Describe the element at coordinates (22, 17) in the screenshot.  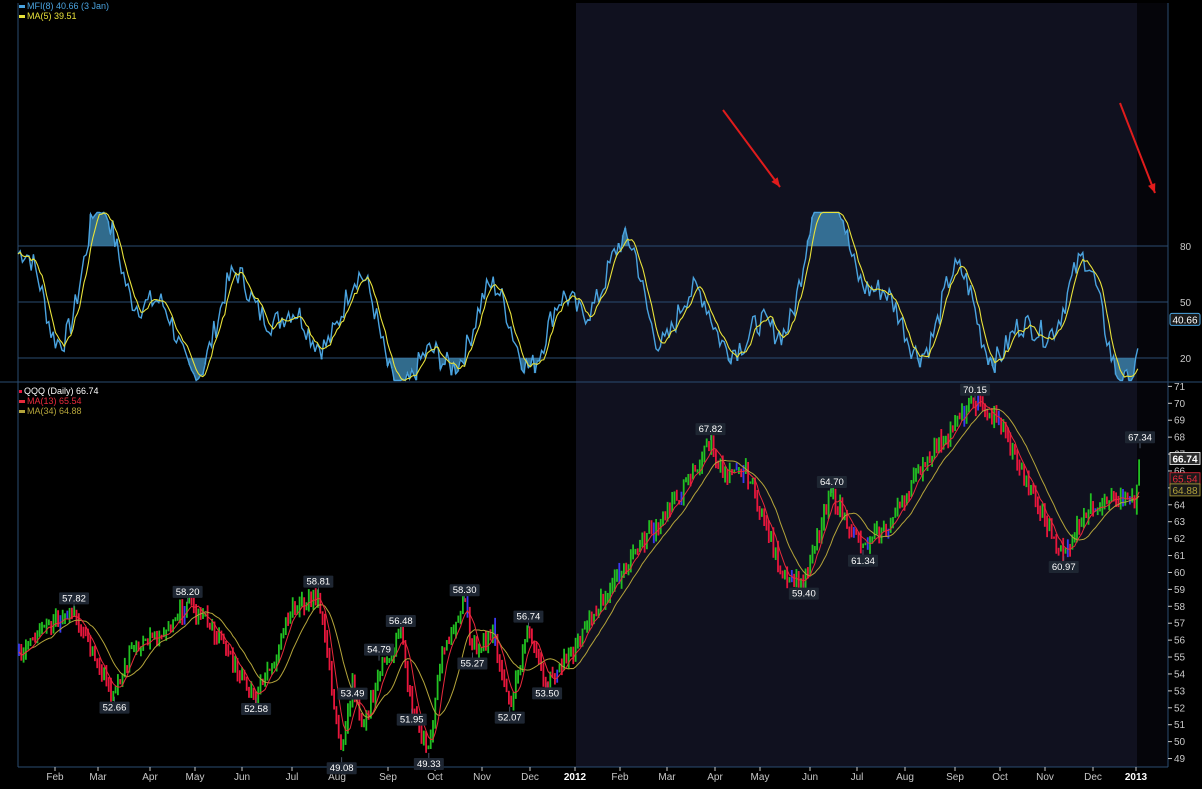
I see `mfi-ma-legend-swatch` at that location.